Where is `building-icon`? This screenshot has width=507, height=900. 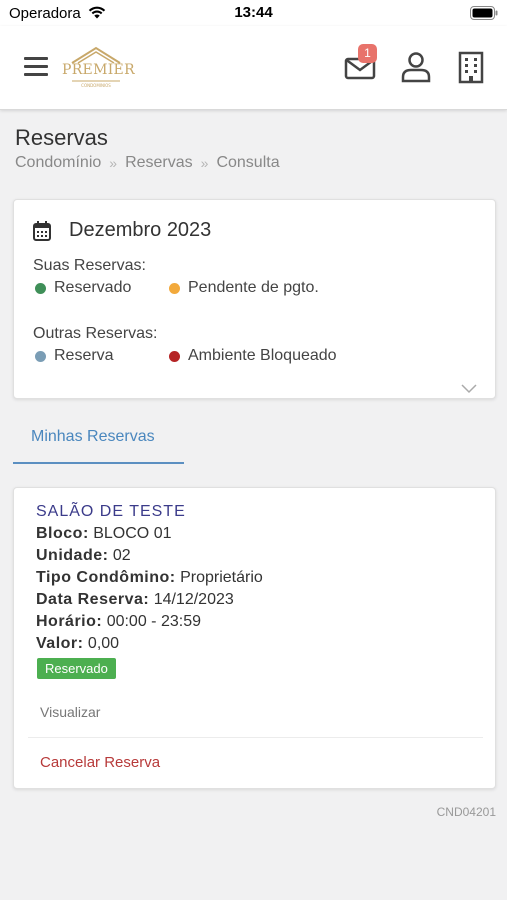 building-icon is located at coordinates (472, 67).